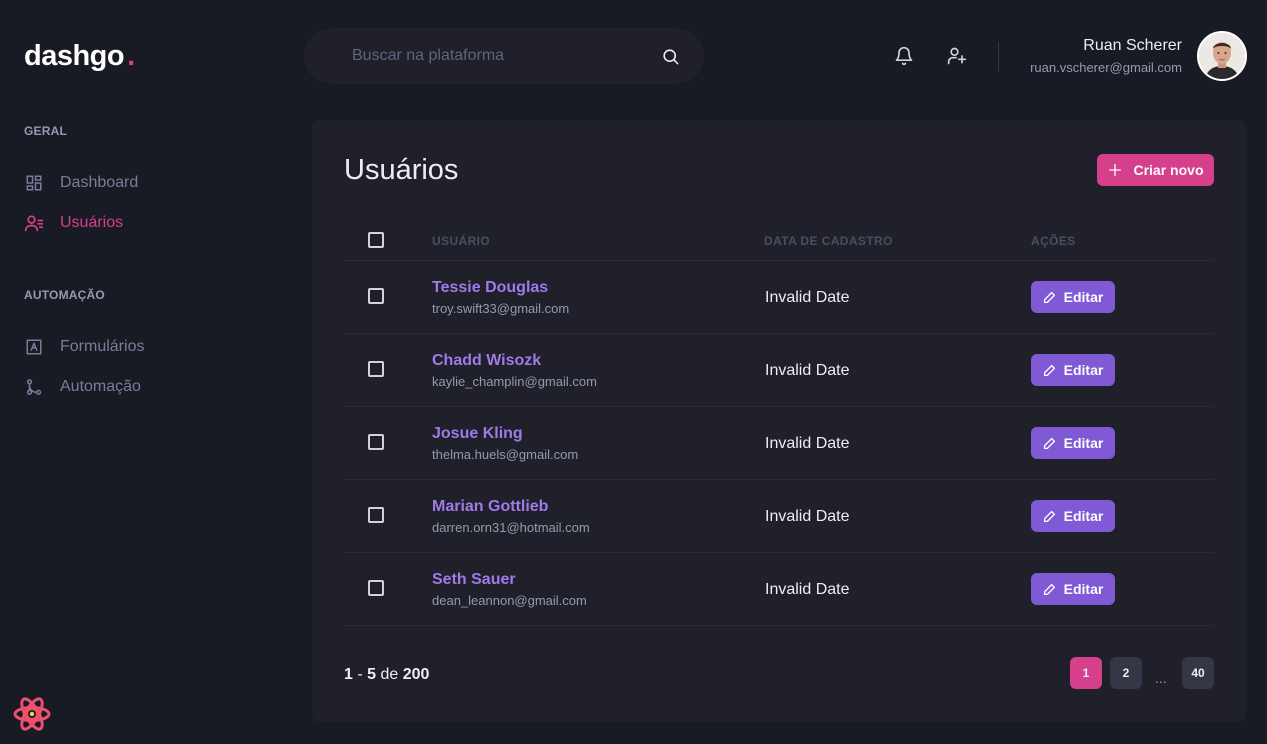 The image size is (1267, 744). I want to click on floating-dev-logo-icon, so click(32, 714).